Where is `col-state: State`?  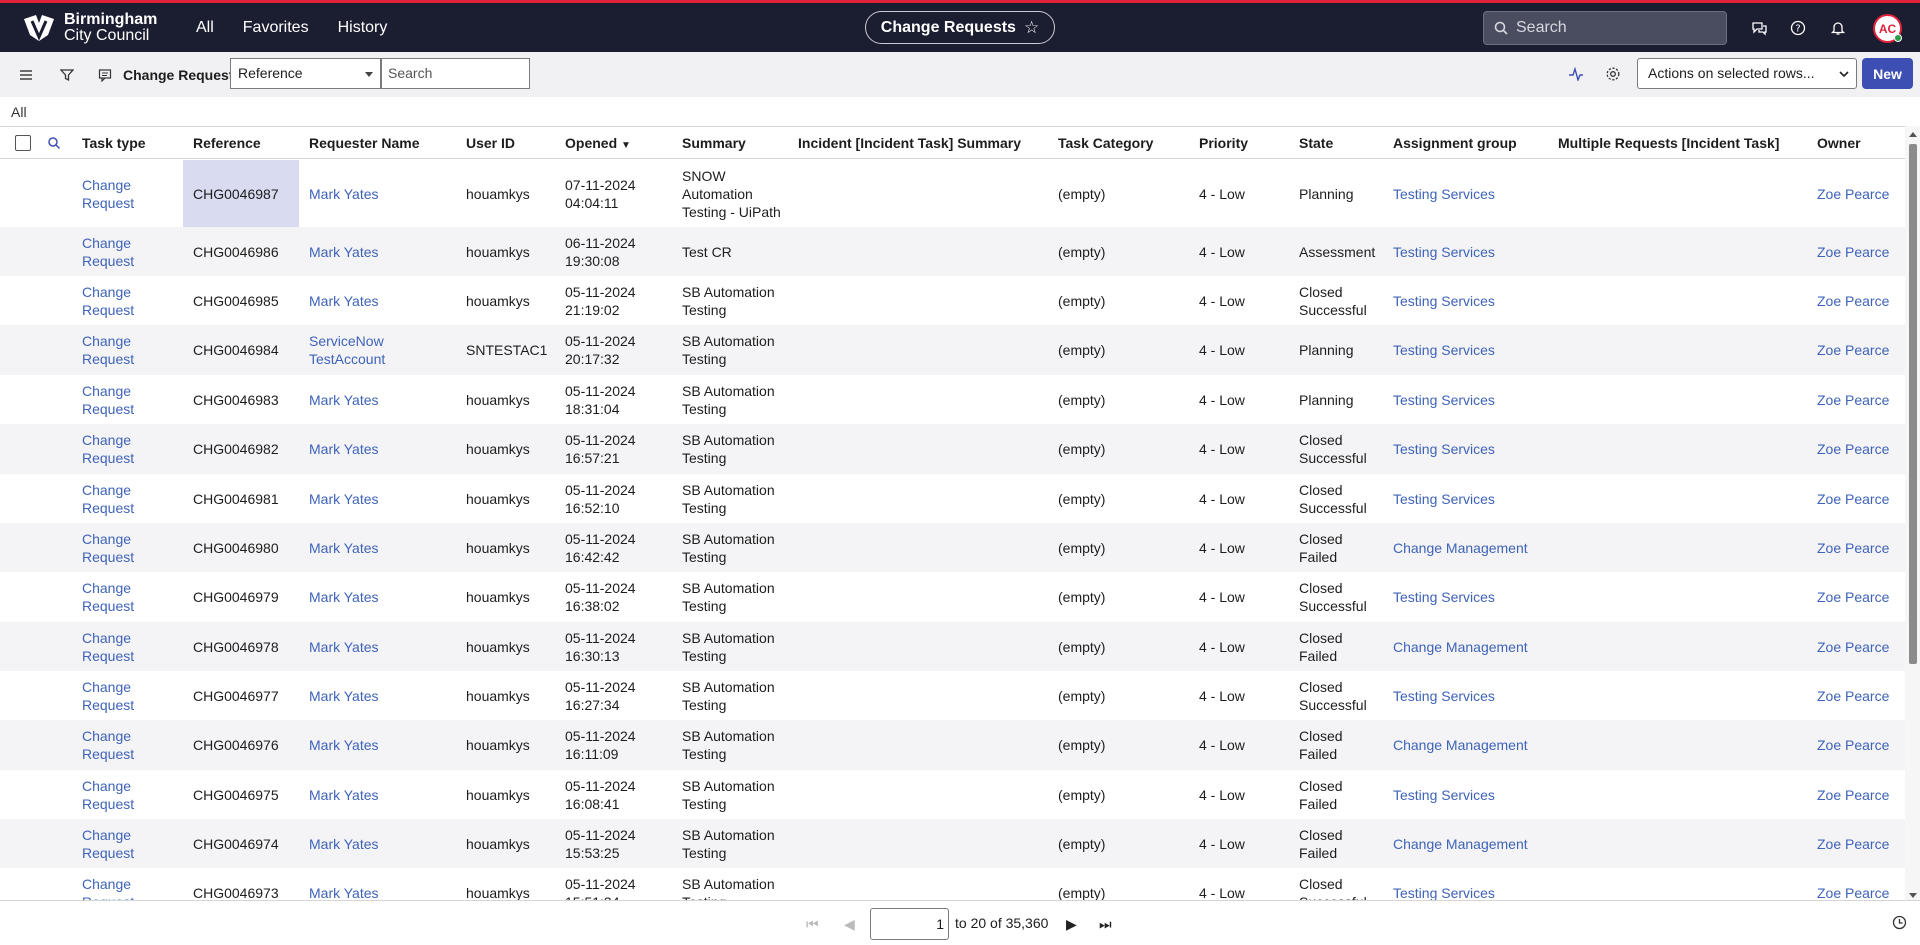
col-state: State is located at coordinates (1316, 143).